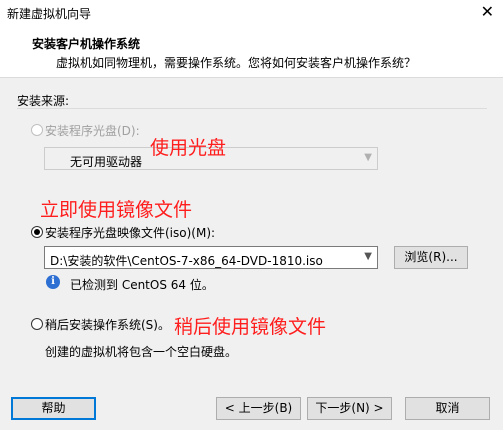  I want to click on disc-drive-value: 无可用驱动器, so click(106, 162).